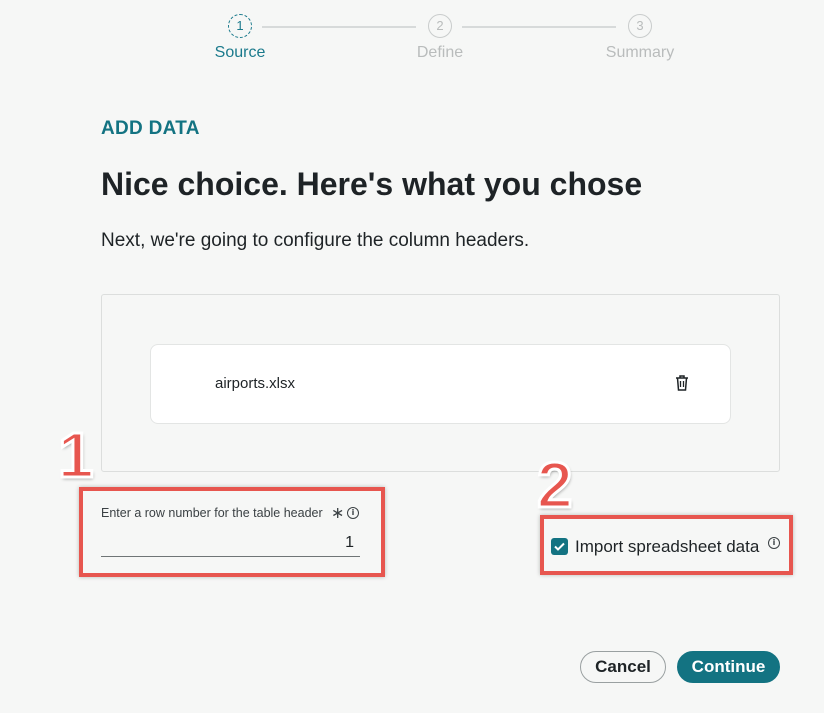  I want to click on check-icon, so click(559, 546).